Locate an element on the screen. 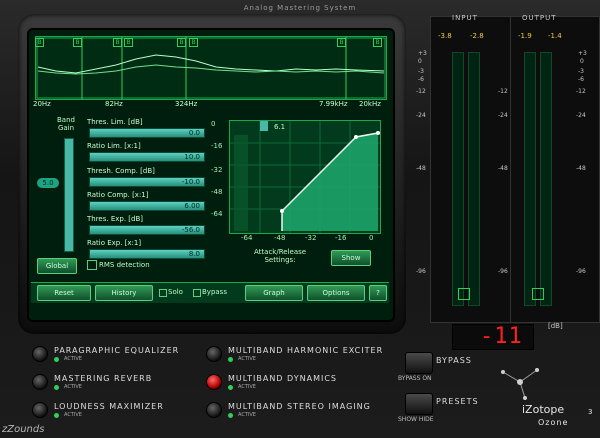 The height and width of the screenshot is (438, 600). input-left-meter is located at coordinates (458, 179).